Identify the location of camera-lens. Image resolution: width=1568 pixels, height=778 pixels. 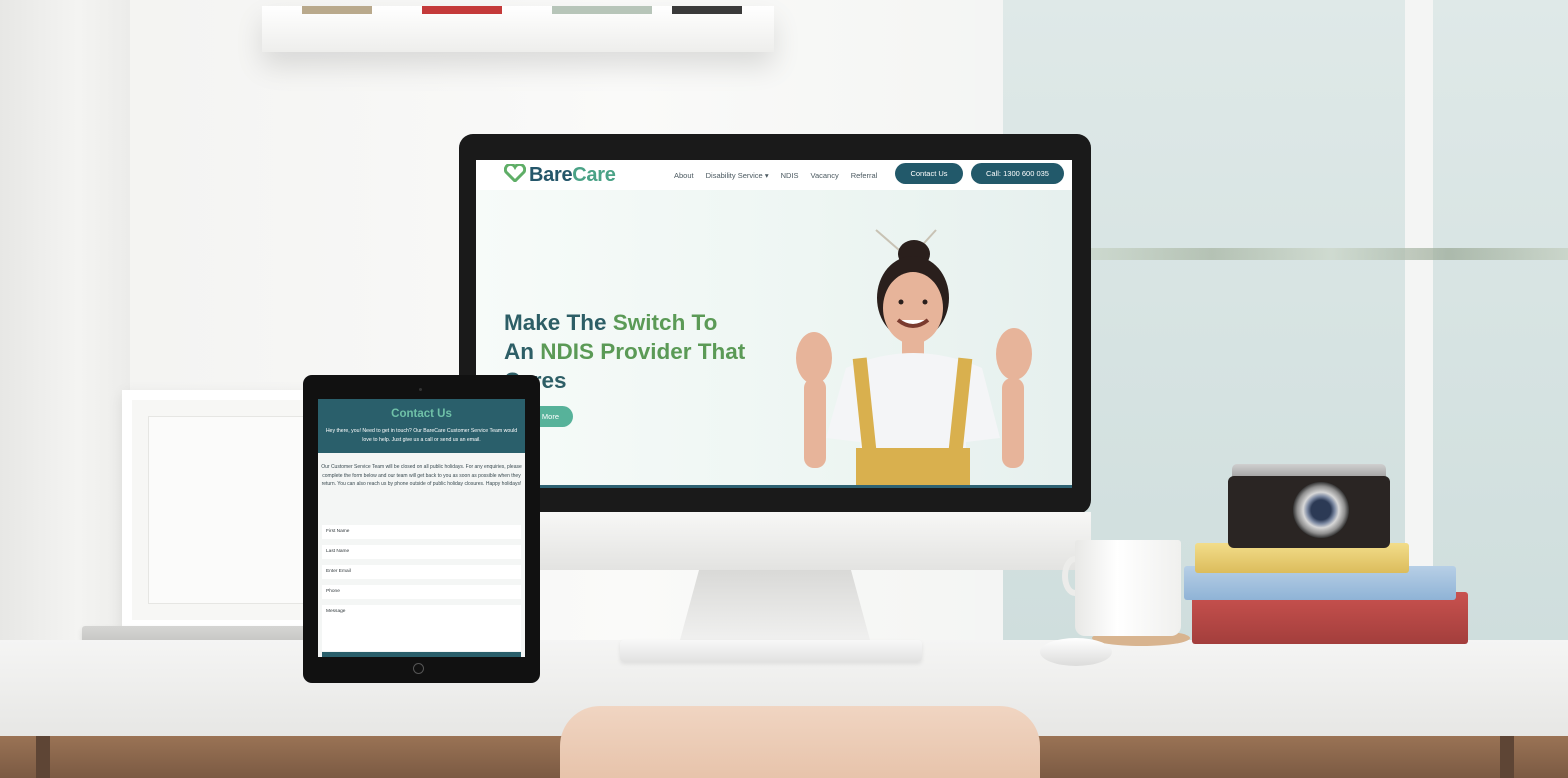
(1321, 510).